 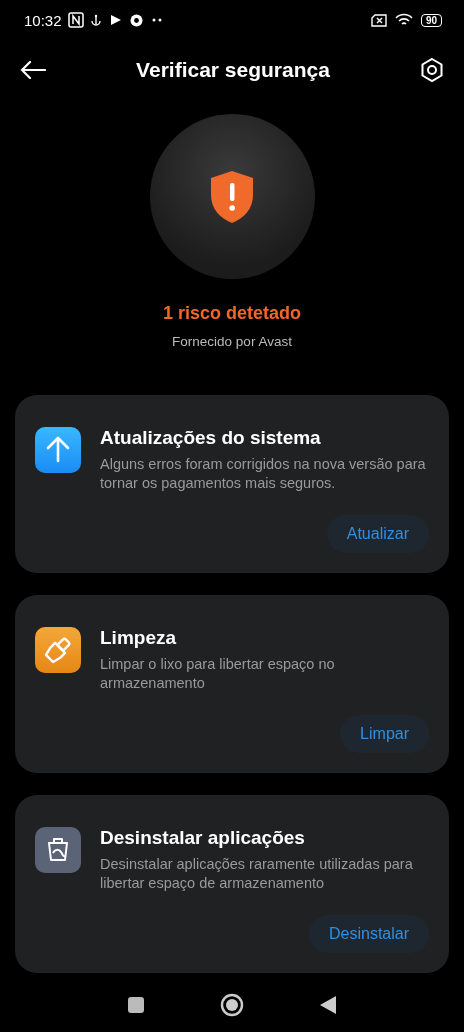 I want to click on back-arrow-icon, so click(x=33, y=70).